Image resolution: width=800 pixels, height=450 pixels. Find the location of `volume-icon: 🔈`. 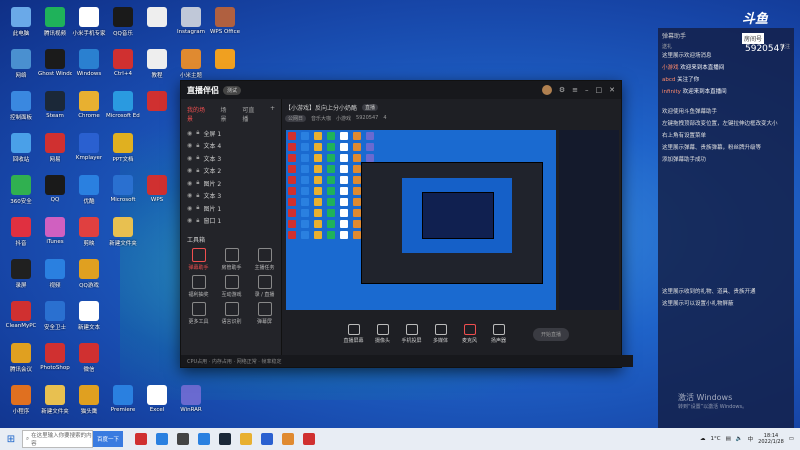

volume-icon: 🔈 is located at coordinates (739, 439).